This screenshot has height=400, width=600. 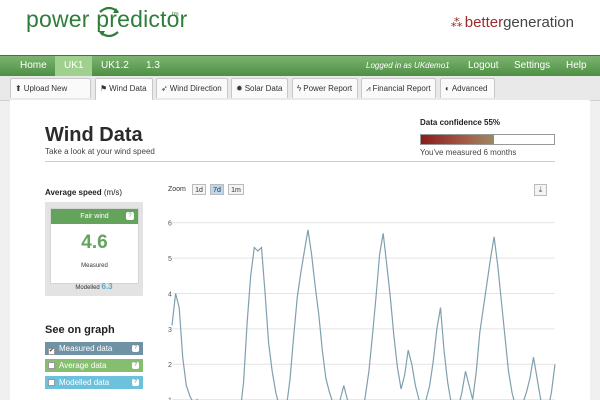 I want to click on average-speed-unit: (m/s), so click(x=113, y=192).